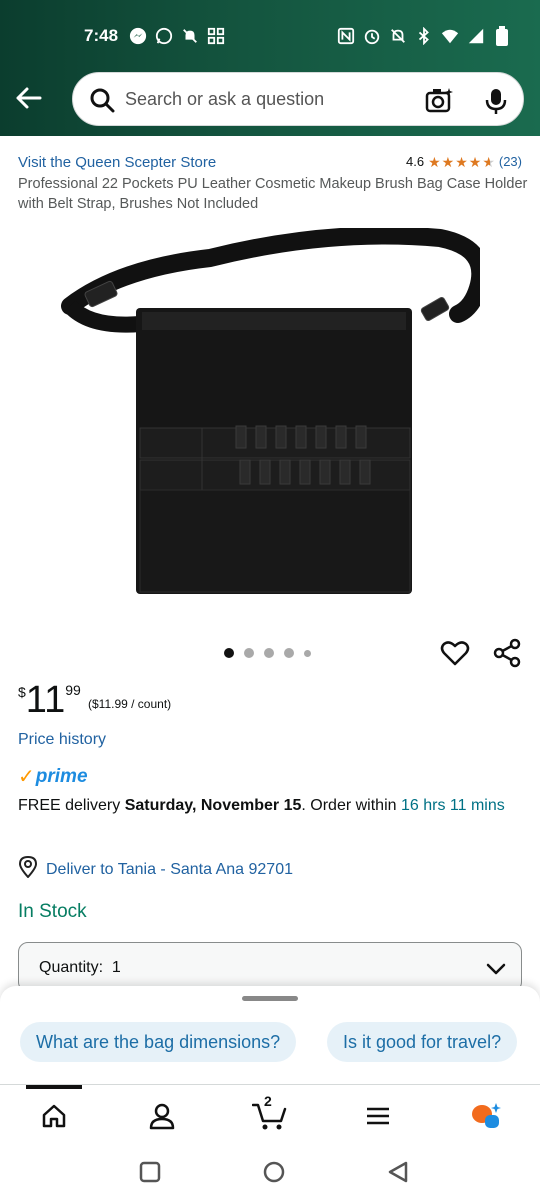 The image size is (540, 1200). Describe the element at coordinates (162, 1116) in the screenshot. I see `account-icon` at that location.